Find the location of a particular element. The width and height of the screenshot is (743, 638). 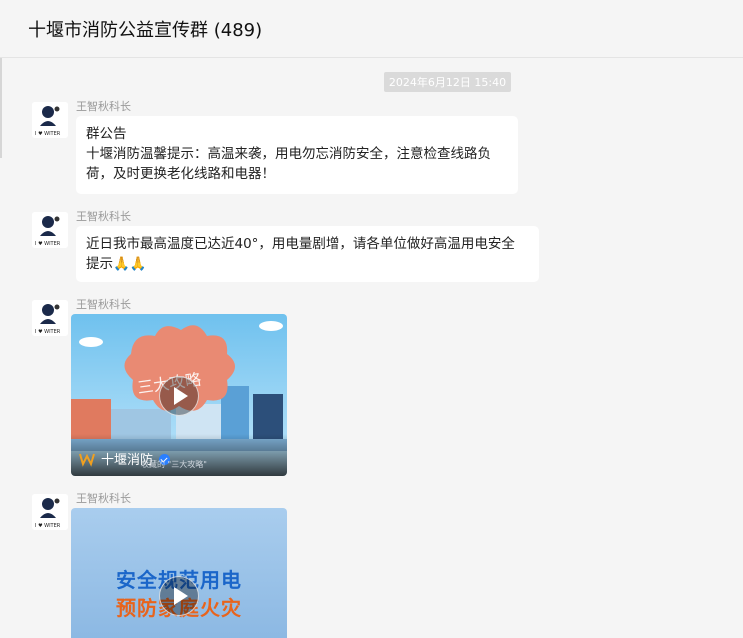

timestamp: 2024年6月12日 15:40 is located at coordinates (447, 82).